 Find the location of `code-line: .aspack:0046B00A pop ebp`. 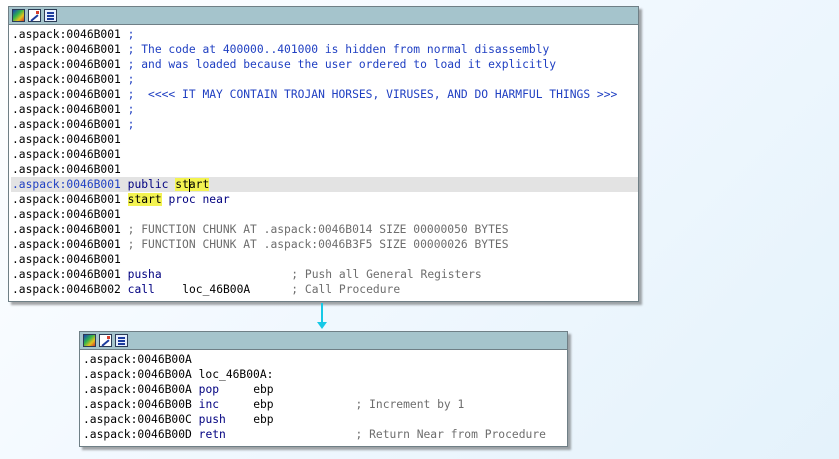

code-line: .aspack:0046B00A pop ebp is located at coordinates (324, 389).